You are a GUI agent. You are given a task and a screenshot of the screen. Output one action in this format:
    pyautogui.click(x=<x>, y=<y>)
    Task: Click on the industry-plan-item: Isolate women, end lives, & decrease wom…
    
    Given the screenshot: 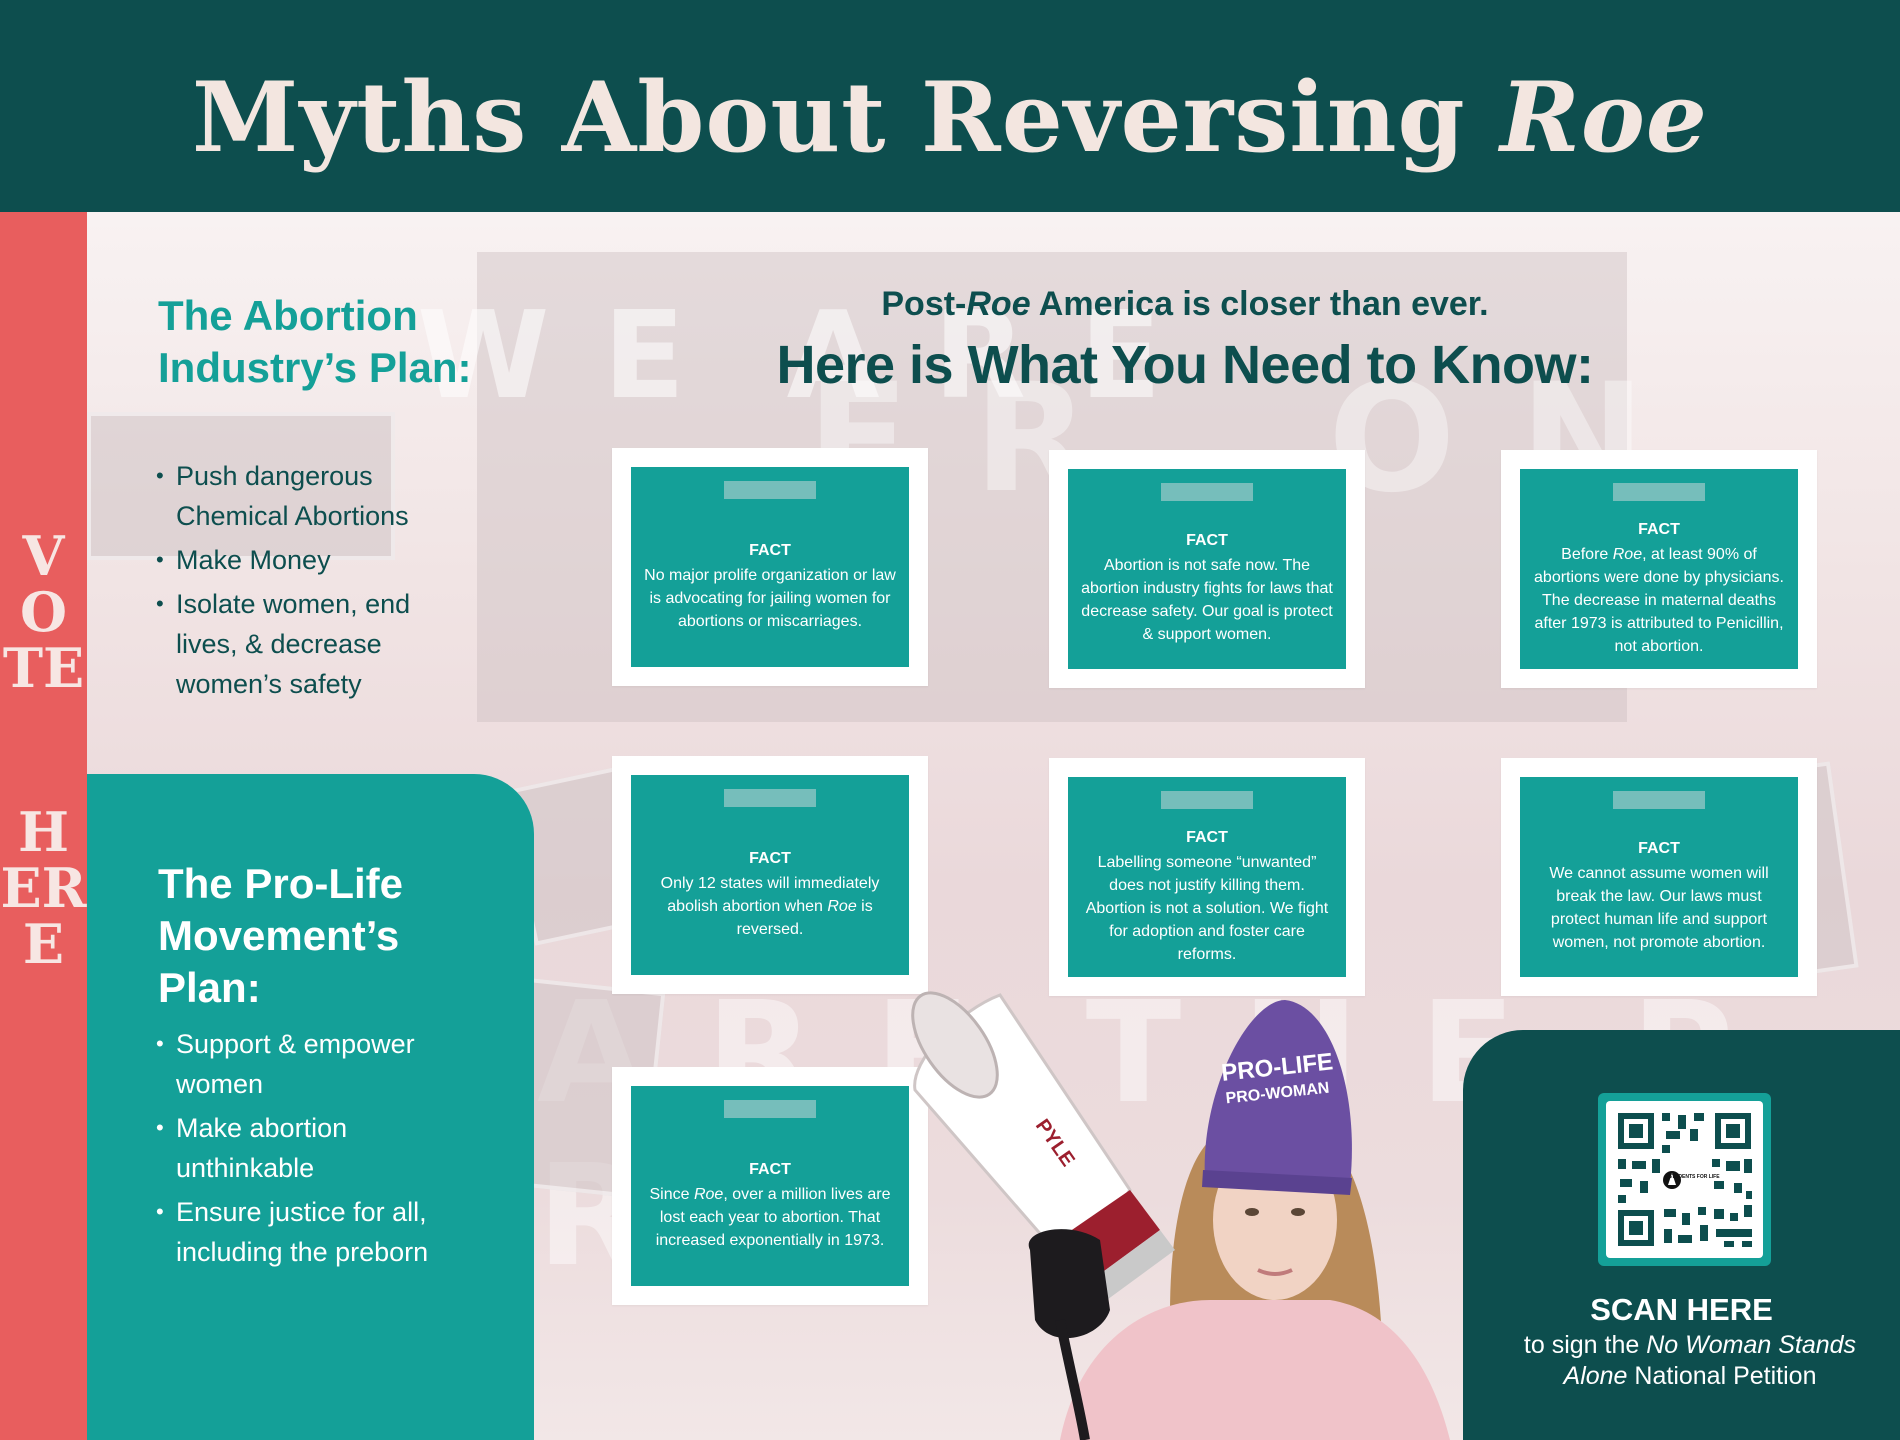 What is the action you would take?
    pyautogui.click(x=306, y=644)
    